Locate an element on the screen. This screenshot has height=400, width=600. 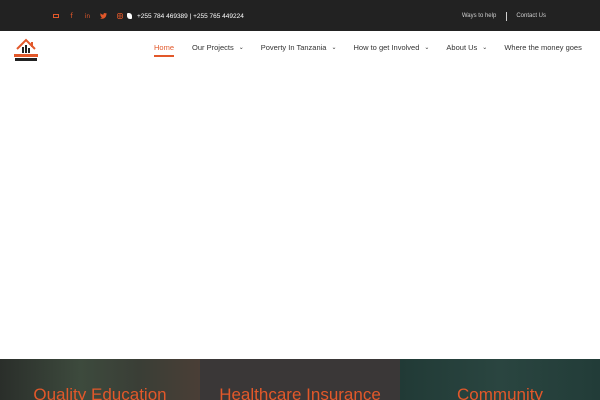
nav-poverty-in-tanzania: Poverty In Tanzania ⌄ is located at coordinates (299, 47).